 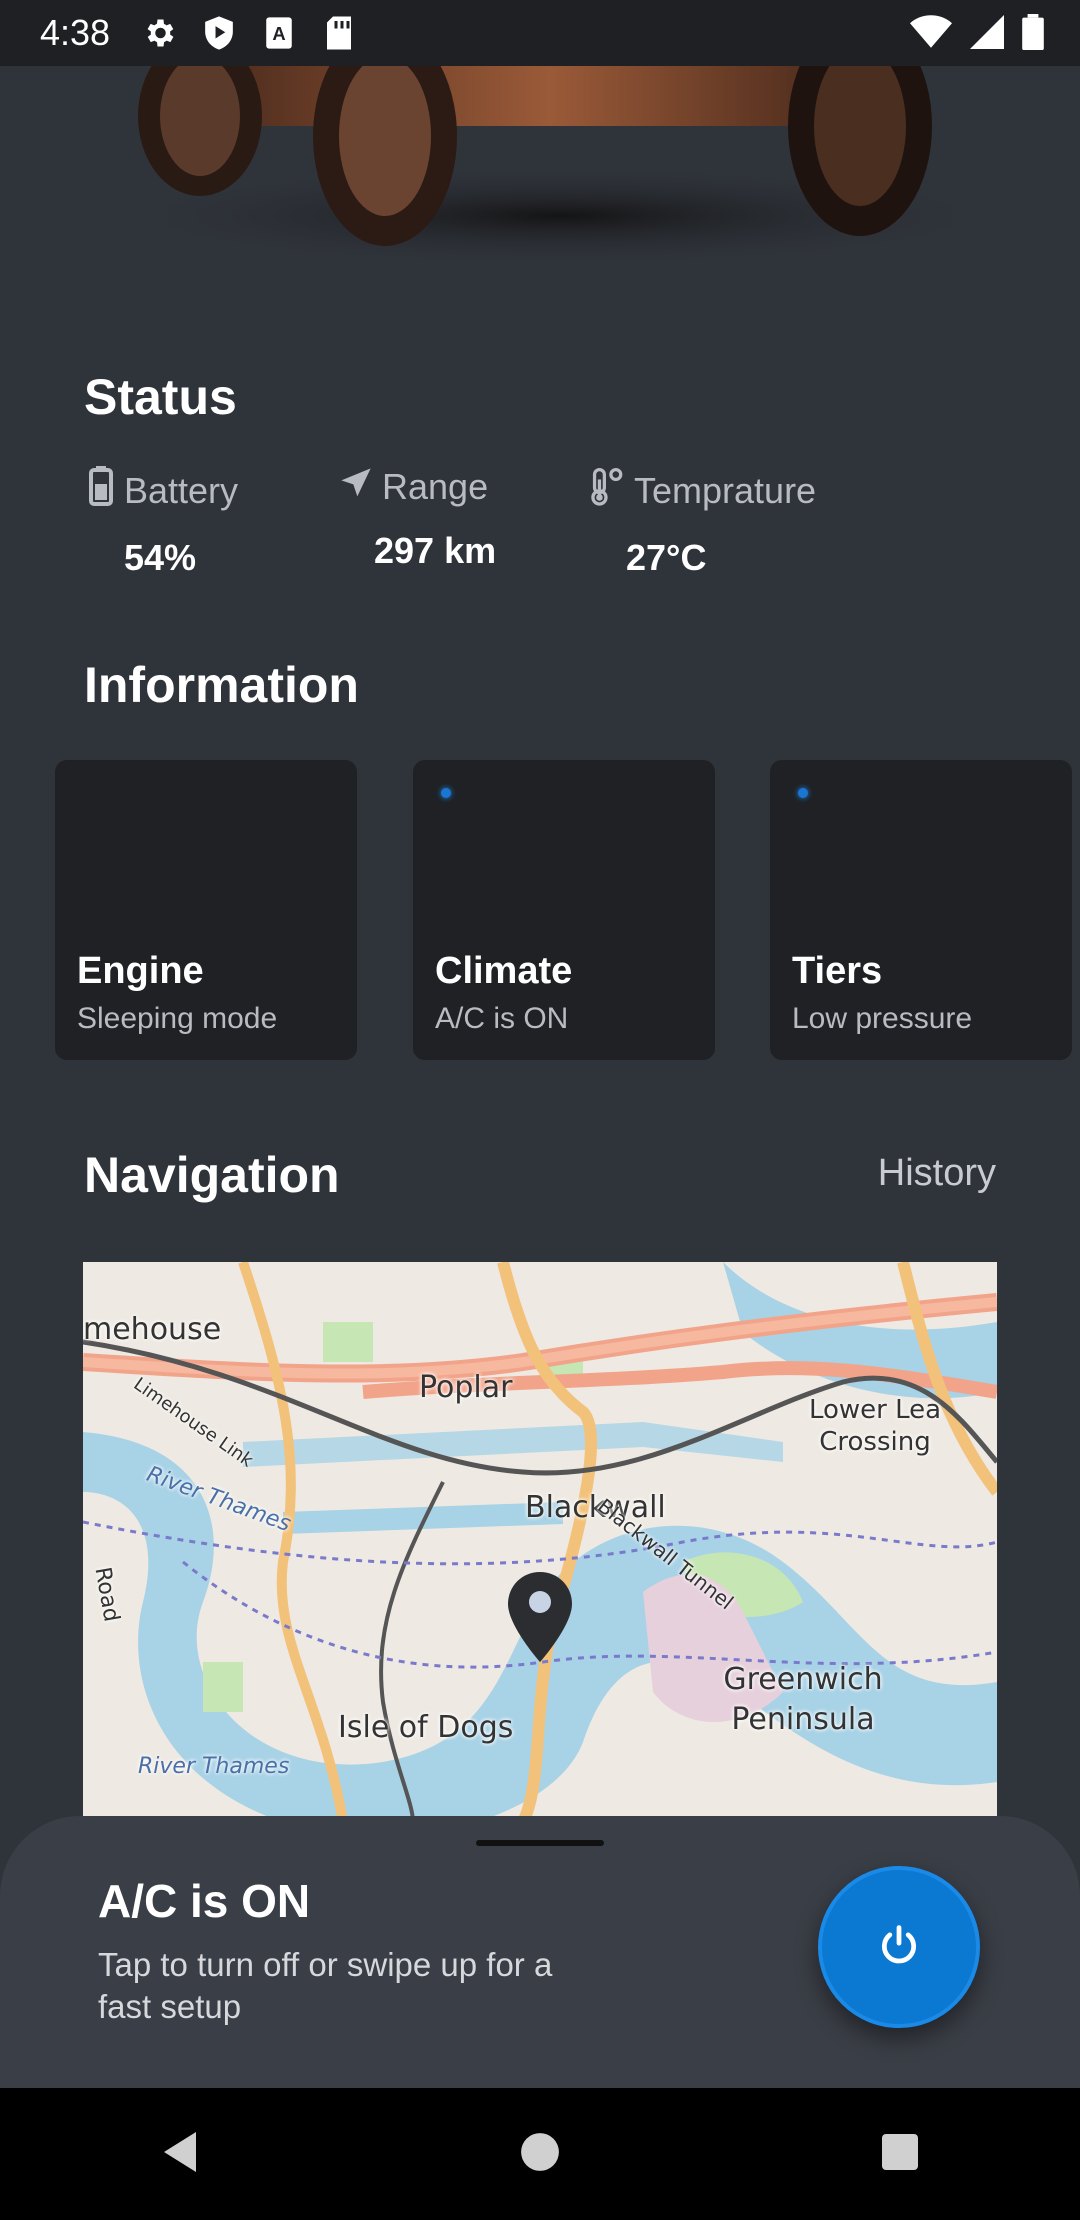 I want to click on history-link: History, so click(x=937, y=1173).